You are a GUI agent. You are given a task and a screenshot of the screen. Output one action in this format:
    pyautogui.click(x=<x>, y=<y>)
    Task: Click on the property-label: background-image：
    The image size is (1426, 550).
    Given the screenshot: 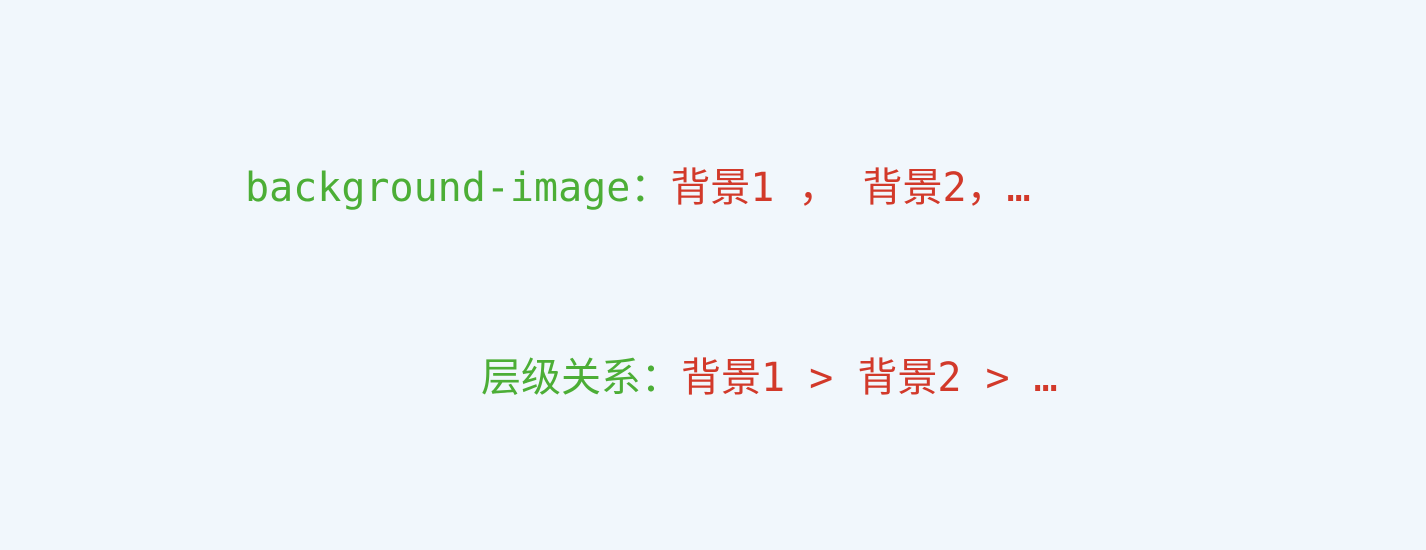 What is the action you would take?
    pyautogui.click(x=458, y=188)
    